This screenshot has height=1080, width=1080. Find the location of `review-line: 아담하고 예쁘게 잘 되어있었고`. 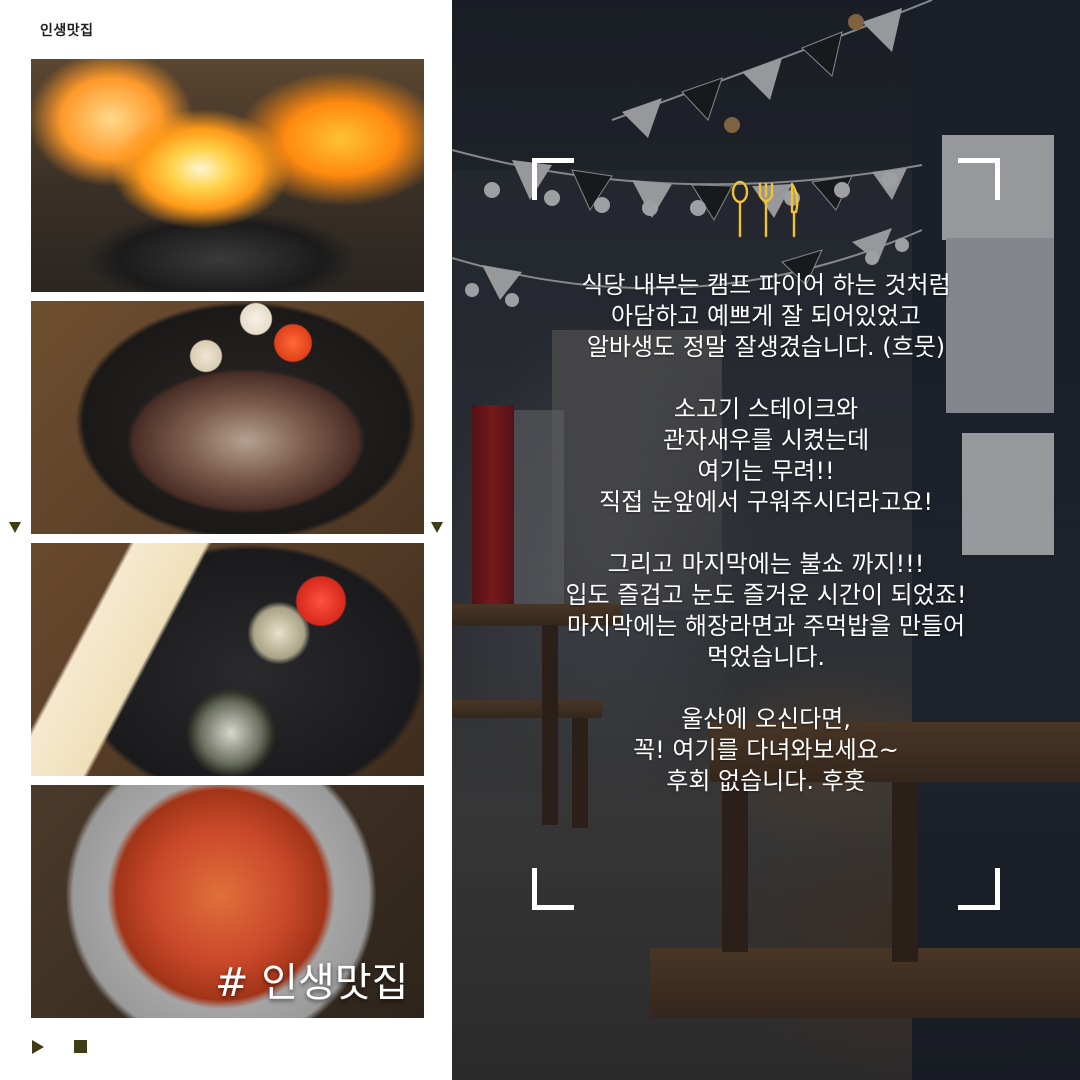

review-line: 아담하고 예쁘게 잘 되어있었고 is located at coordinates (766, 316).